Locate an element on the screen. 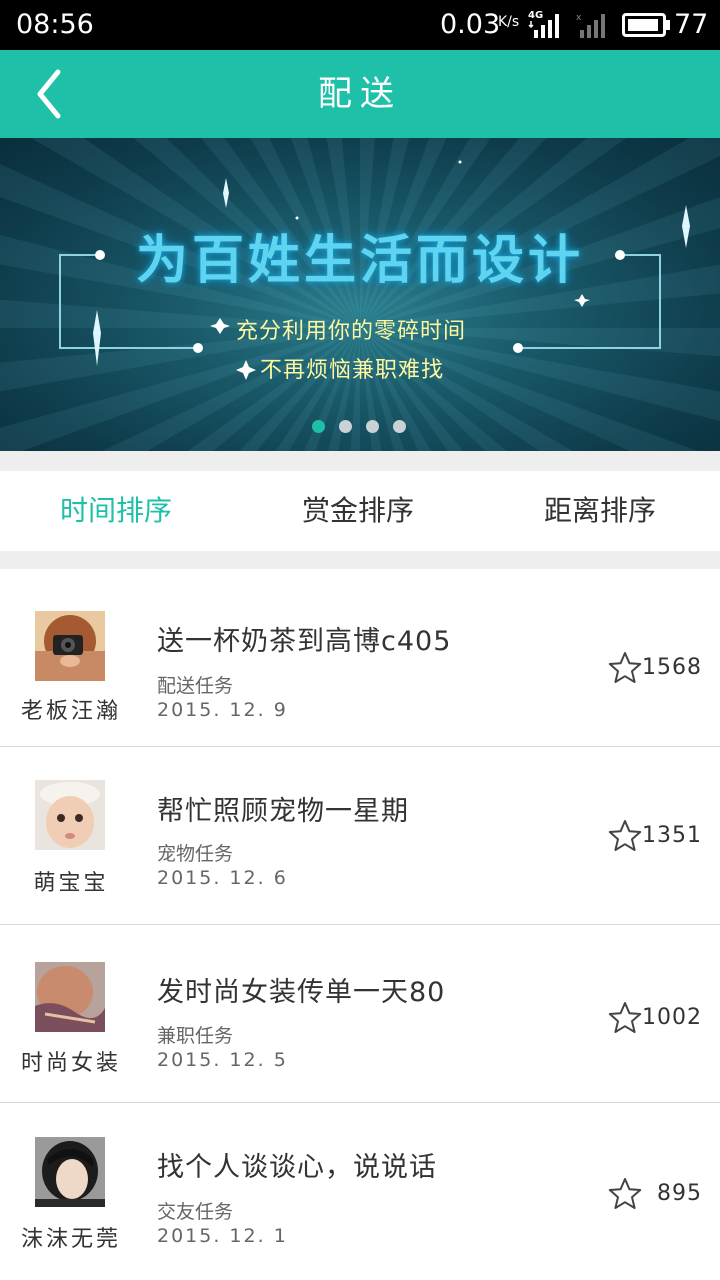 The height and width of the screenshot is (1280, 720). cellular-signal-icon: 4G is located at coordinates (548, 24).